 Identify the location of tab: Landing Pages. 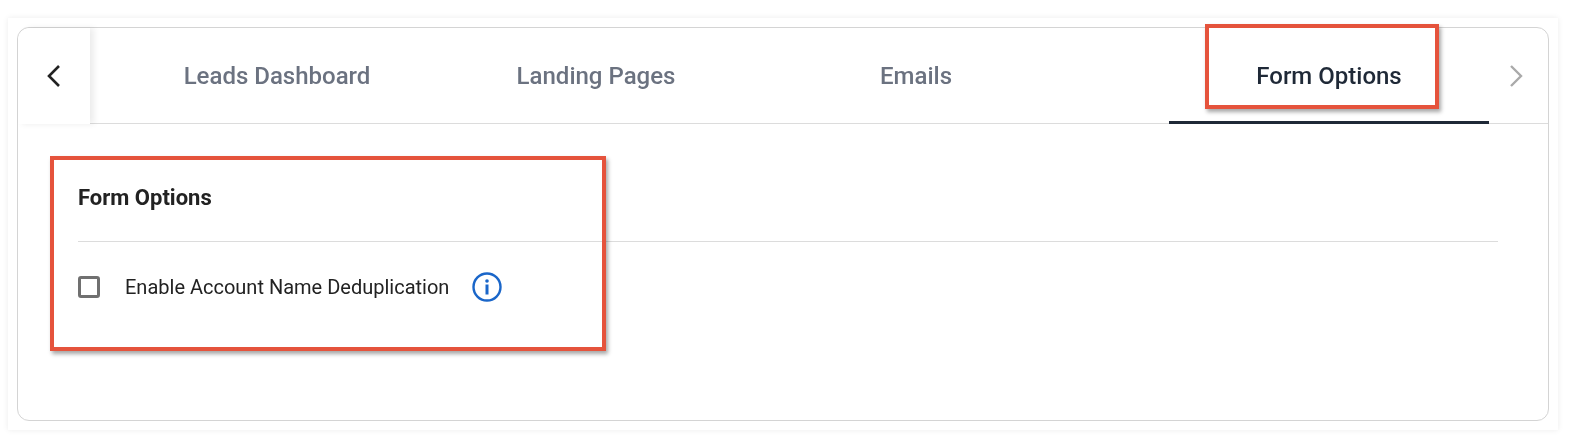
(596, 76).